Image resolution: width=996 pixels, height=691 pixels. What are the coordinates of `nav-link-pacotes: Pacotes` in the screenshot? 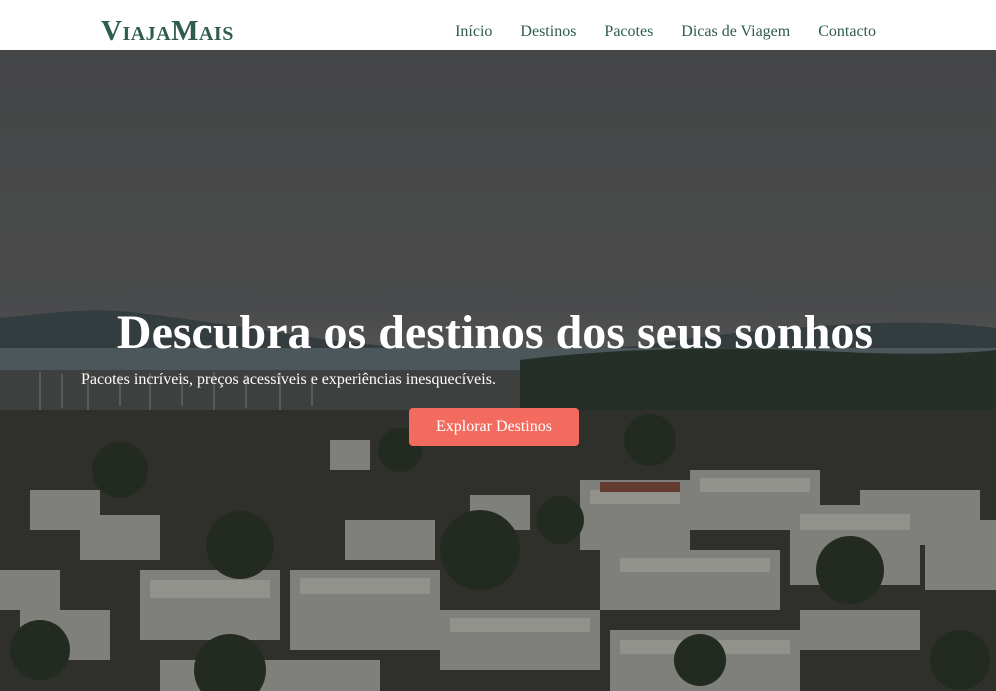 It's located at (628, 32).